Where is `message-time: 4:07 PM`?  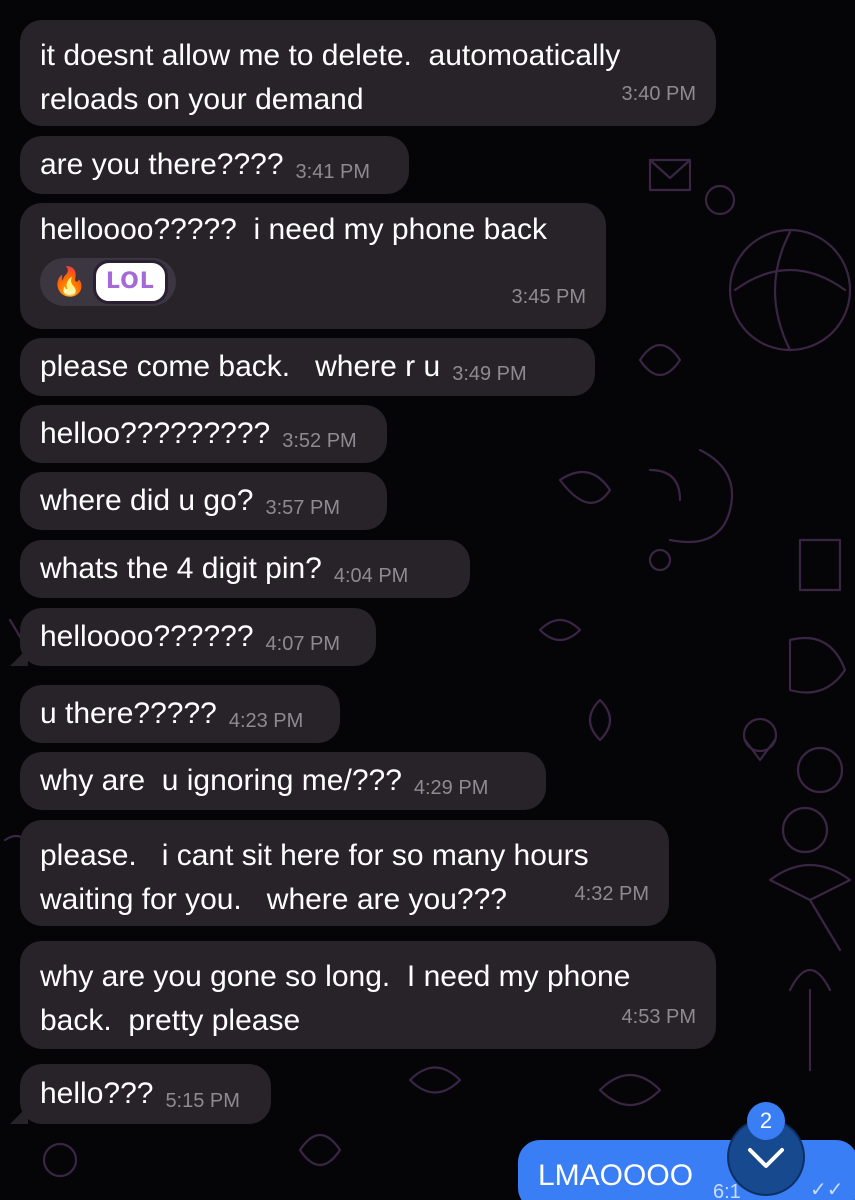
message-time: 4:07 PM is located at coordinates (303, 644).